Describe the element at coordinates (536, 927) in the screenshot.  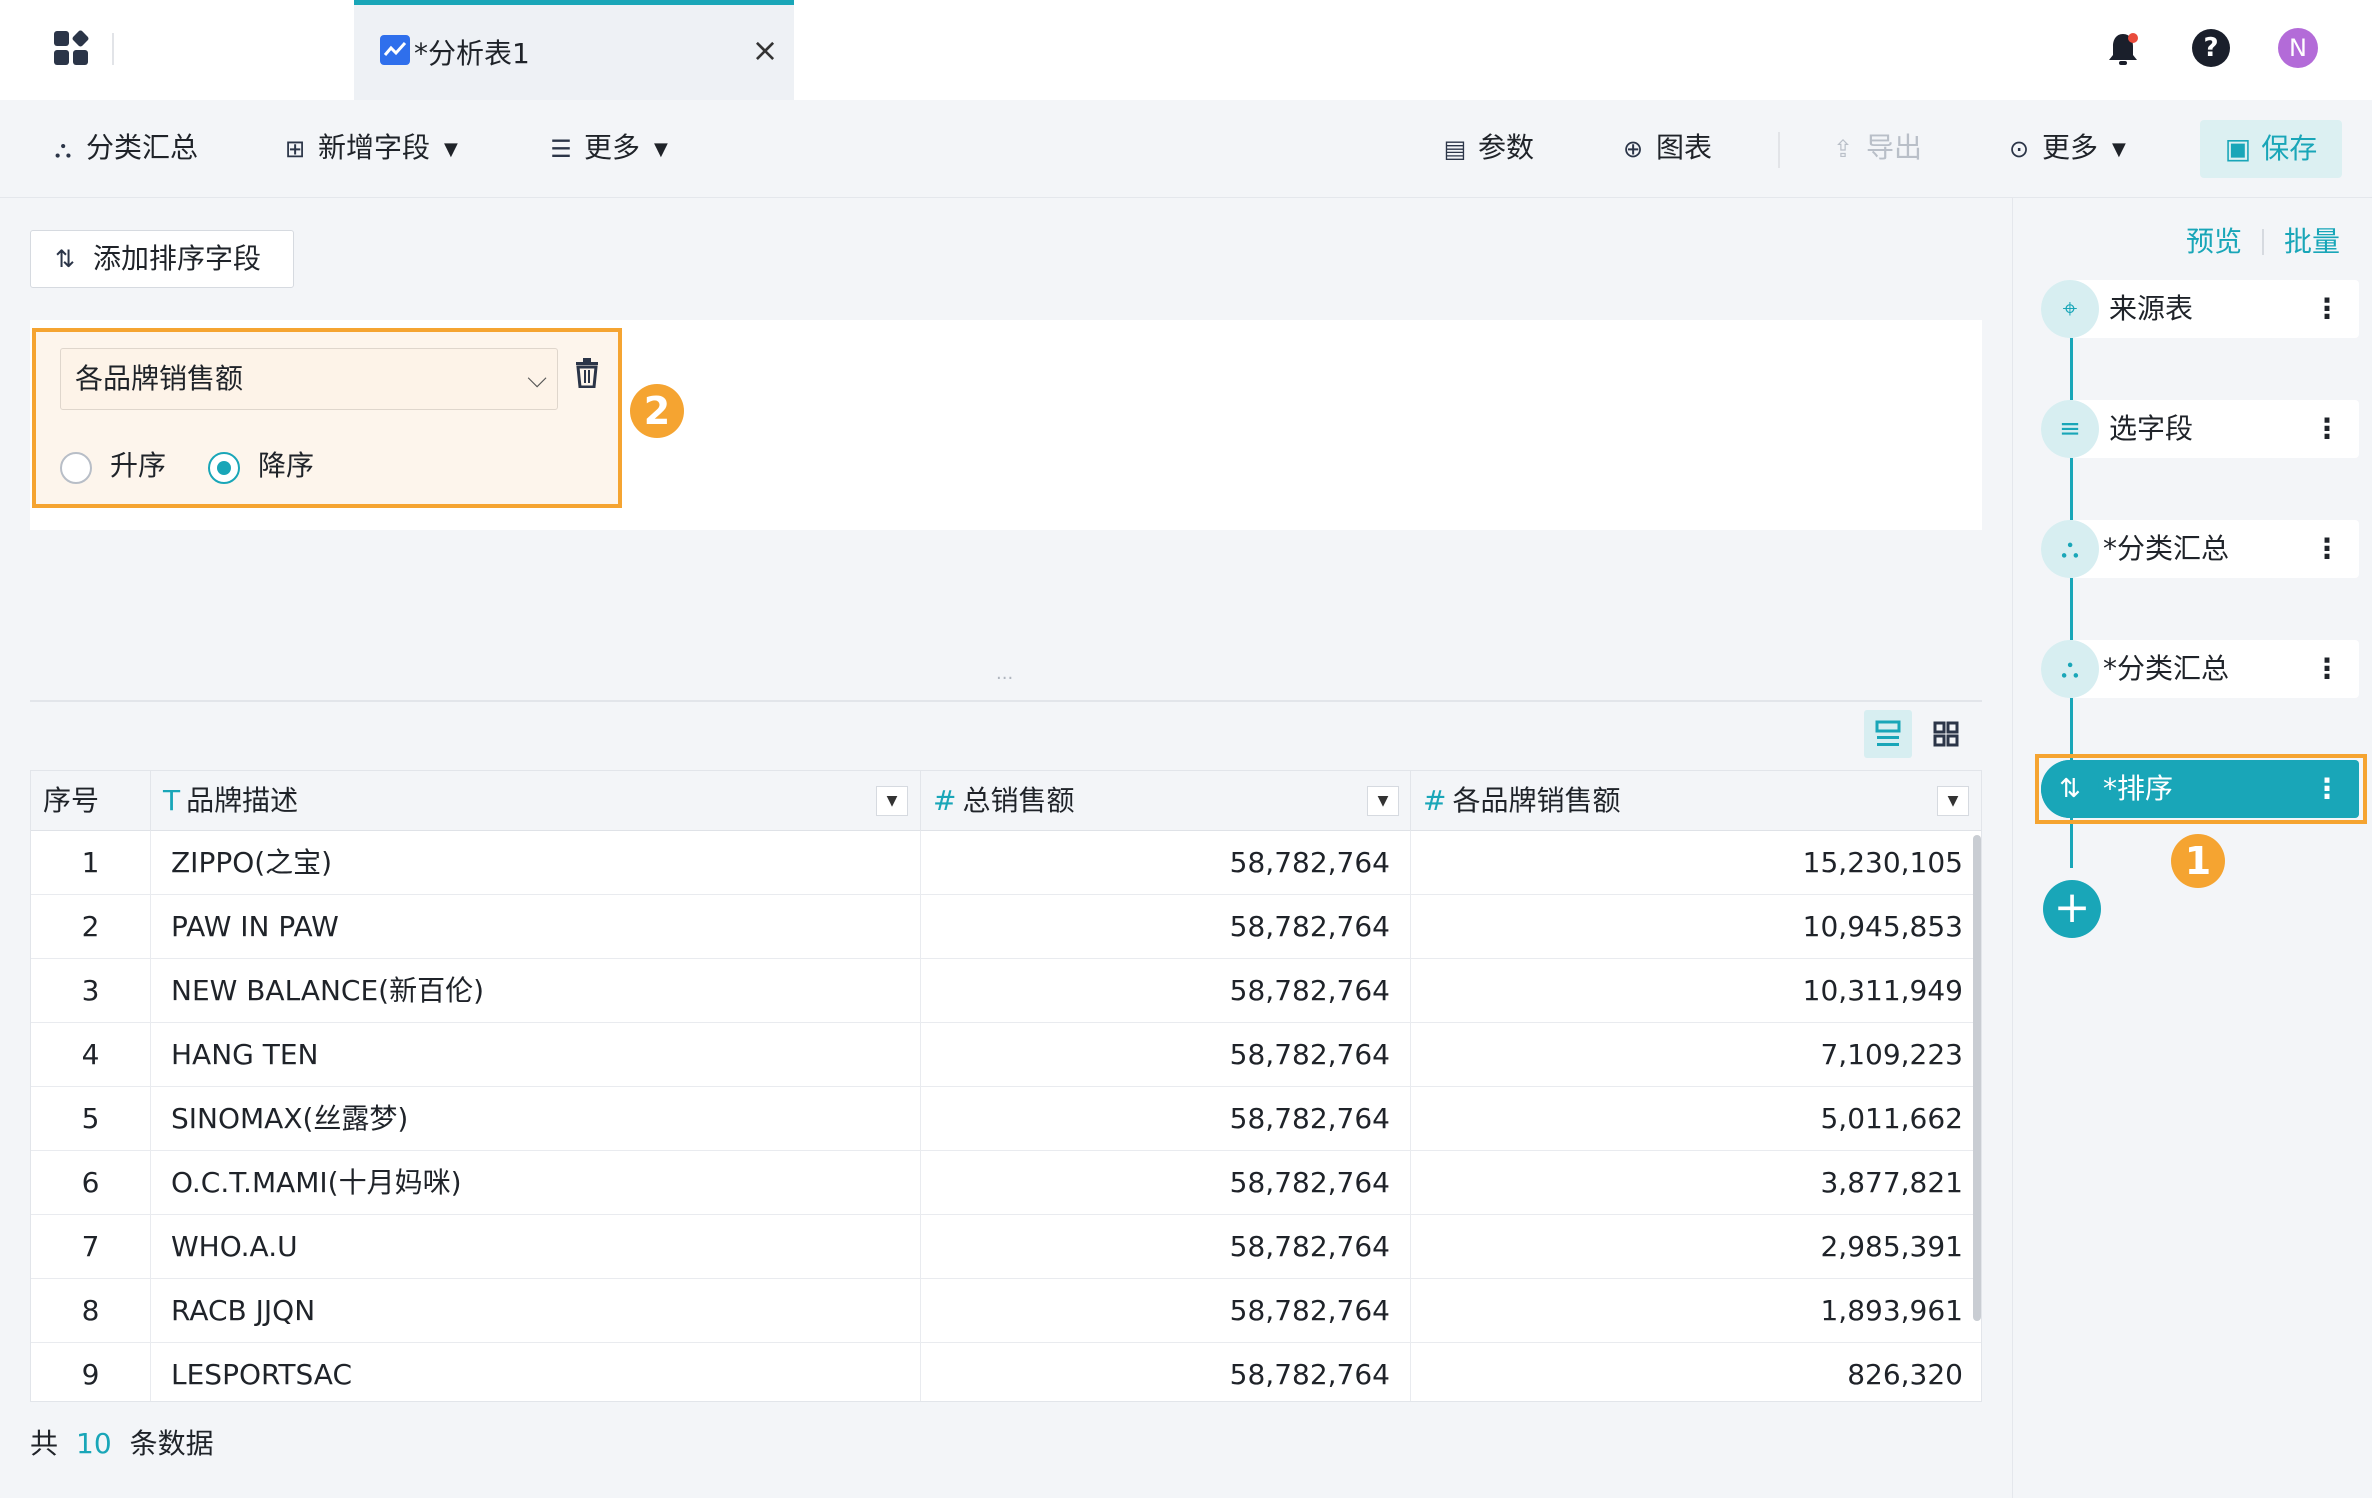
I see `cell-brand: PAW IN PAW` at that location.